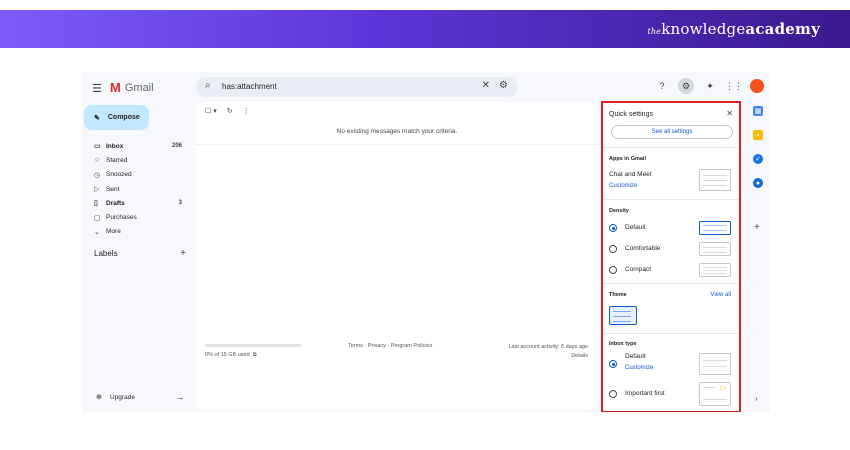  What do you see at coordinates (662, 86) in the screenshot?
I see `help-icon: ?` at bounding box center [662, 86].